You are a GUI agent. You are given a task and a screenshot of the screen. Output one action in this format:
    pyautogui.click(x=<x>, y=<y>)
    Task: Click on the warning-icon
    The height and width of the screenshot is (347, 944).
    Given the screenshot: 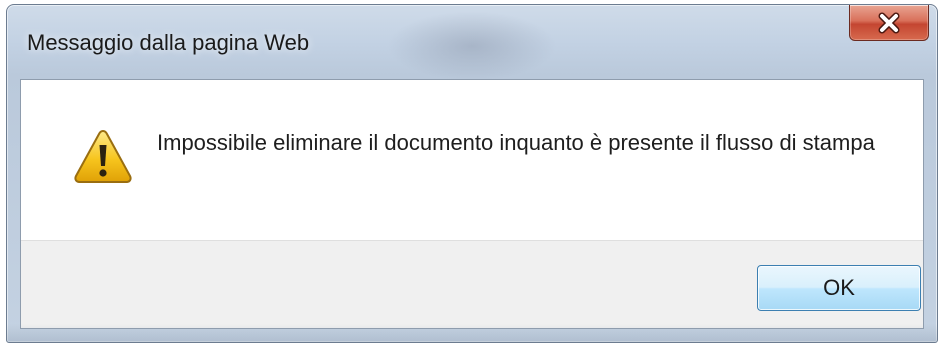 What is the action you would take?
    pyautogui.click(x=103, y=156)
    